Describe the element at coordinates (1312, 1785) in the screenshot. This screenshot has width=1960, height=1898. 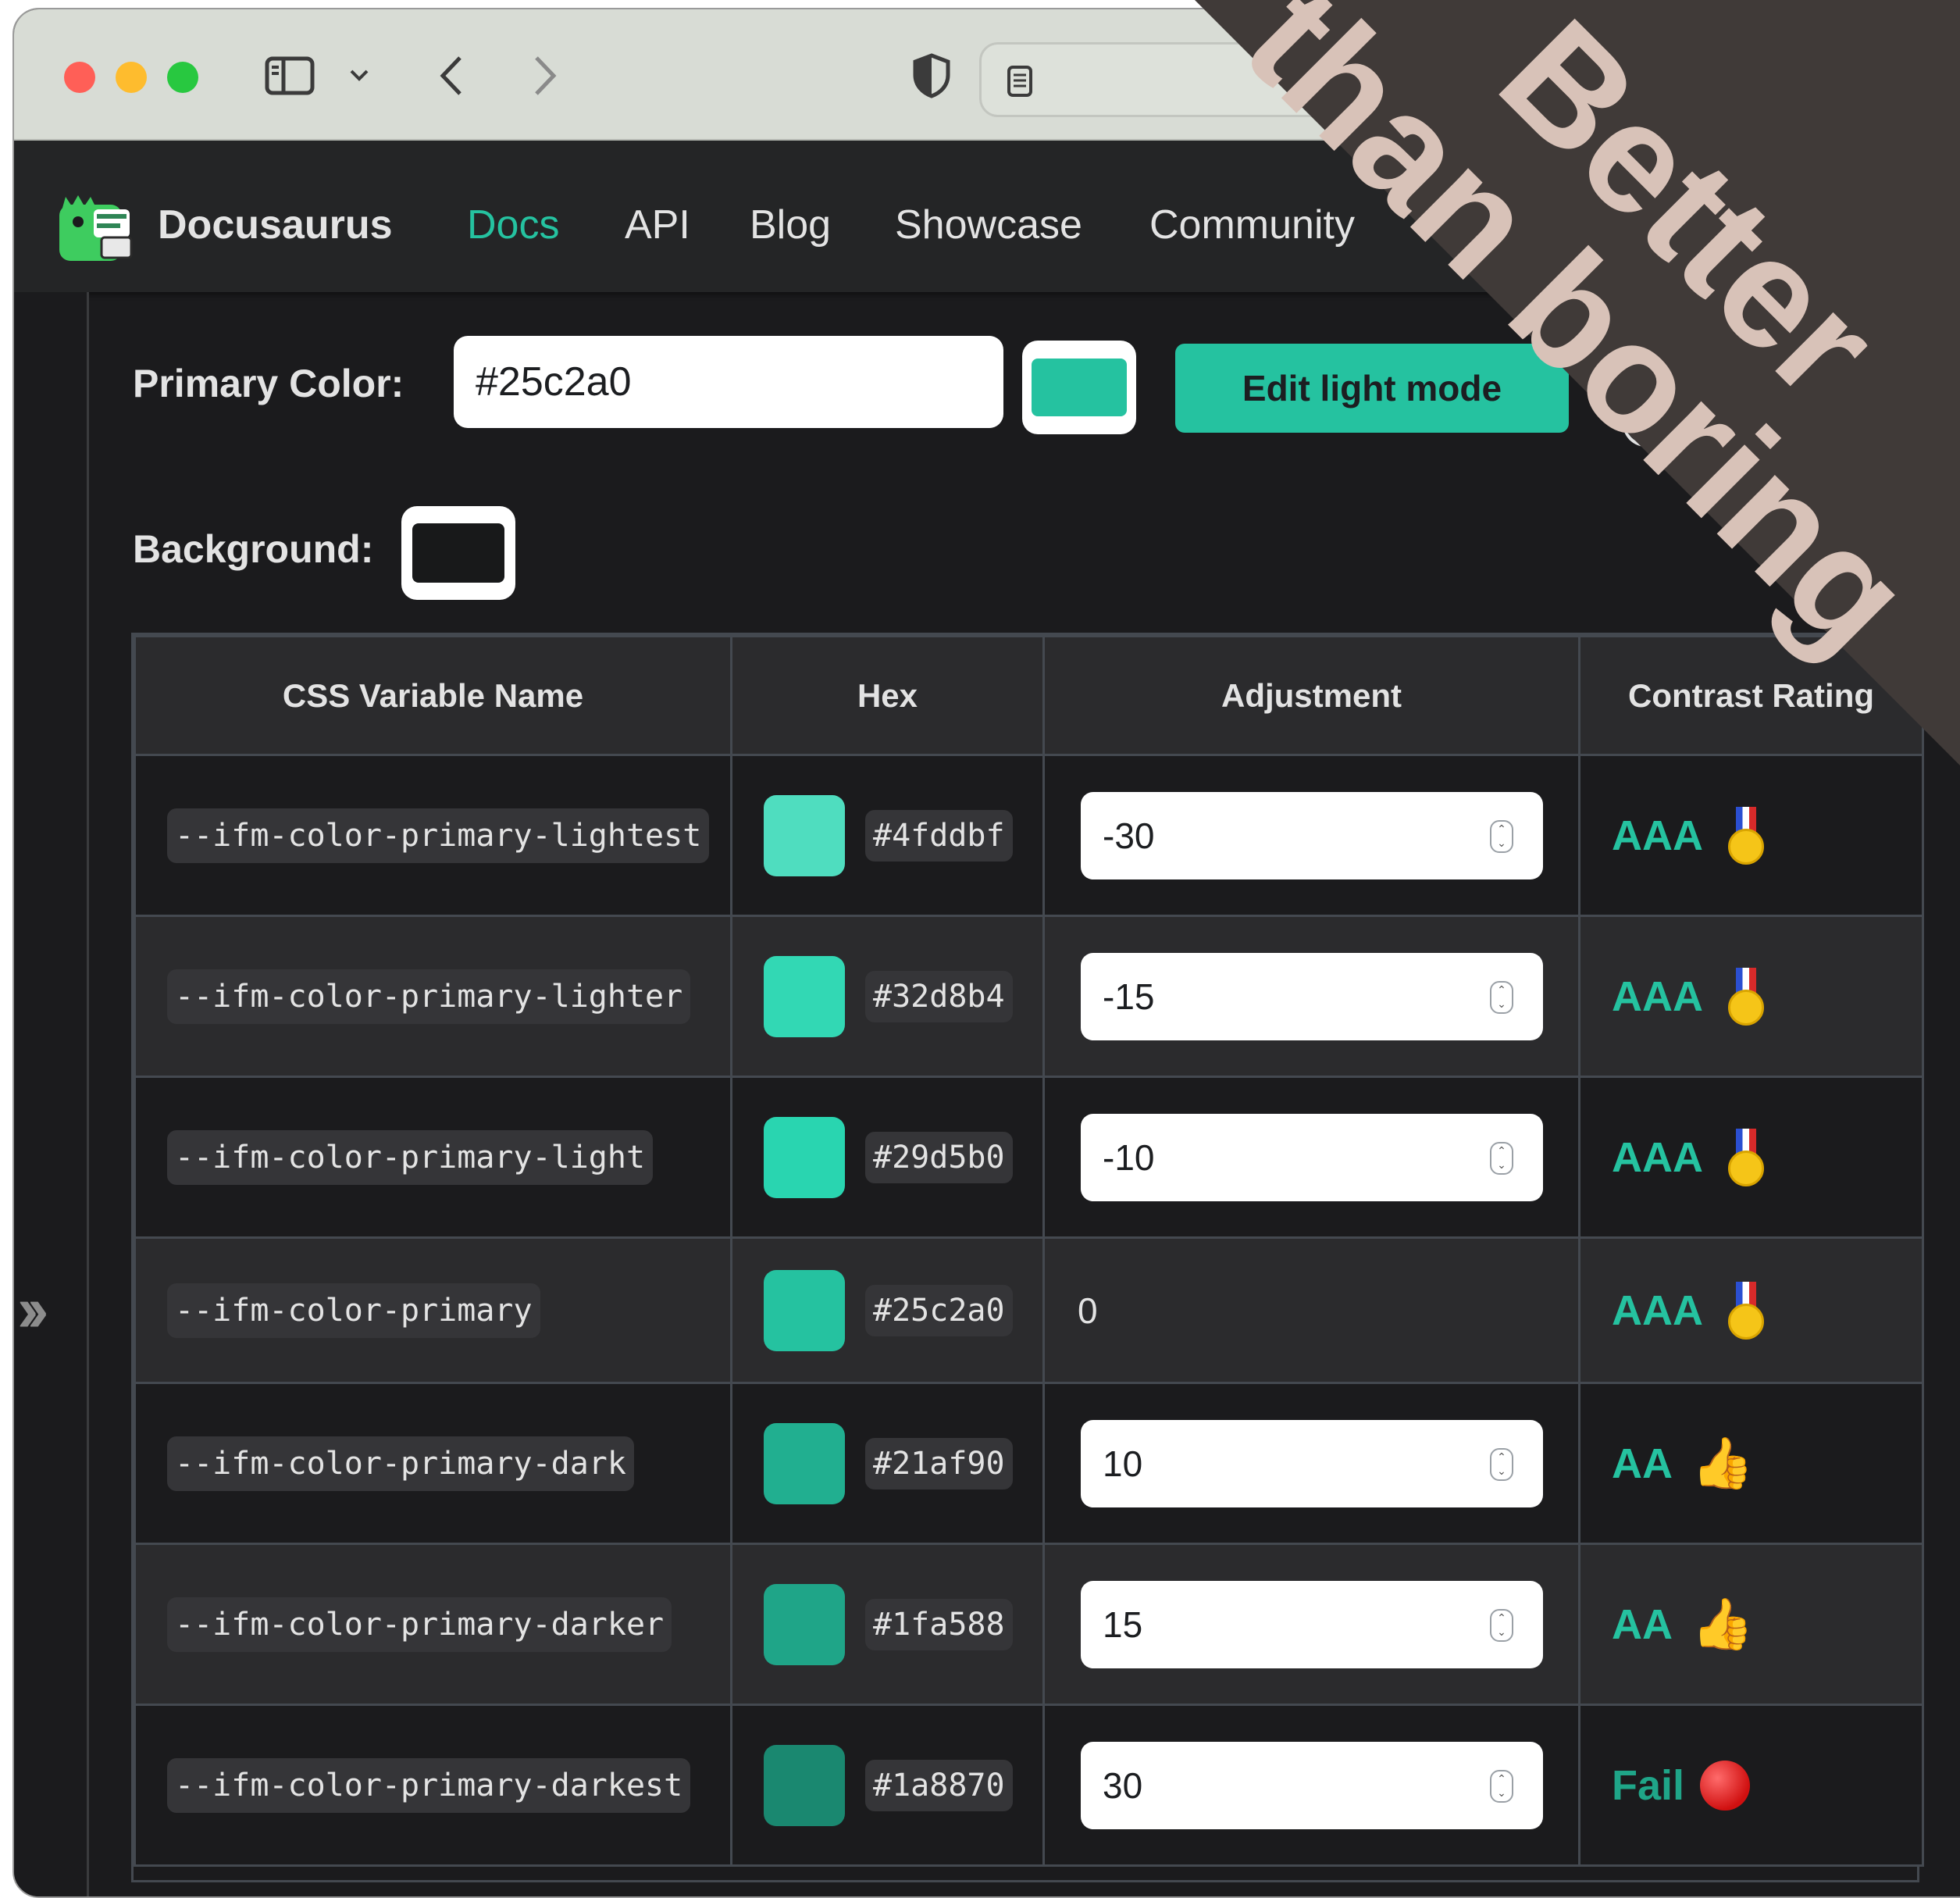
I see `adjustment-input: 30 ⌃ ⌄` at that location.